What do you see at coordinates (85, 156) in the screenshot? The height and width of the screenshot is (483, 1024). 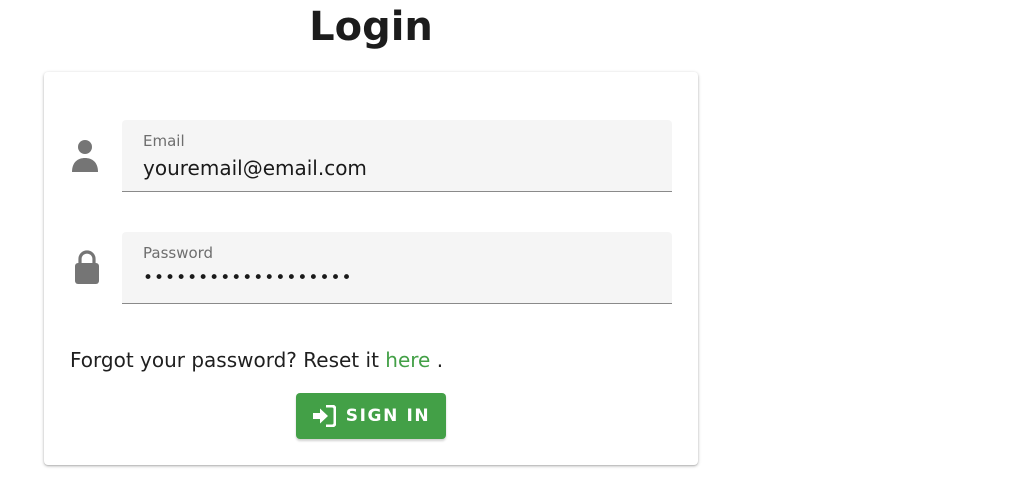 I see `person-icon` at bounding box center [85, 156].